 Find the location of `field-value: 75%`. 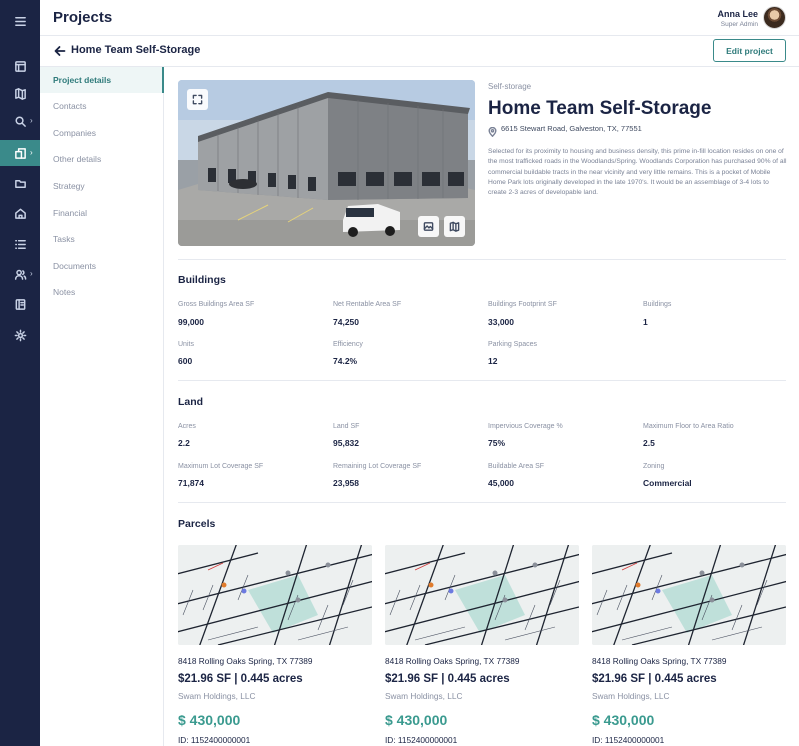

field-value: 75% is located at coordinates (497, 443).